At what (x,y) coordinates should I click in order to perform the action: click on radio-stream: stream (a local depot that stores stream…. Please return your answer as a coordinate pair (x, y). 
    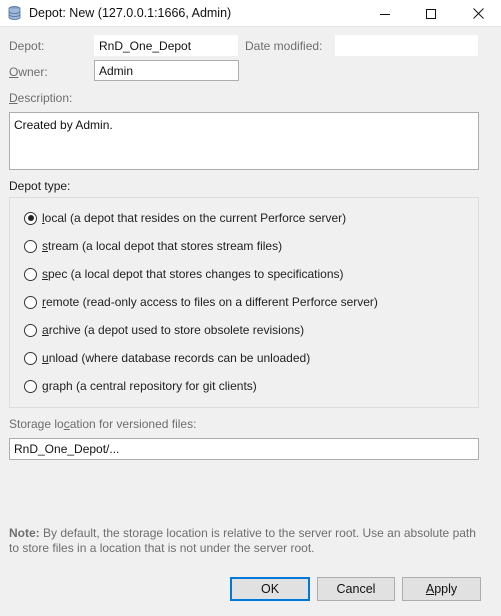
    Looking at the image, I should click on (153, 246).